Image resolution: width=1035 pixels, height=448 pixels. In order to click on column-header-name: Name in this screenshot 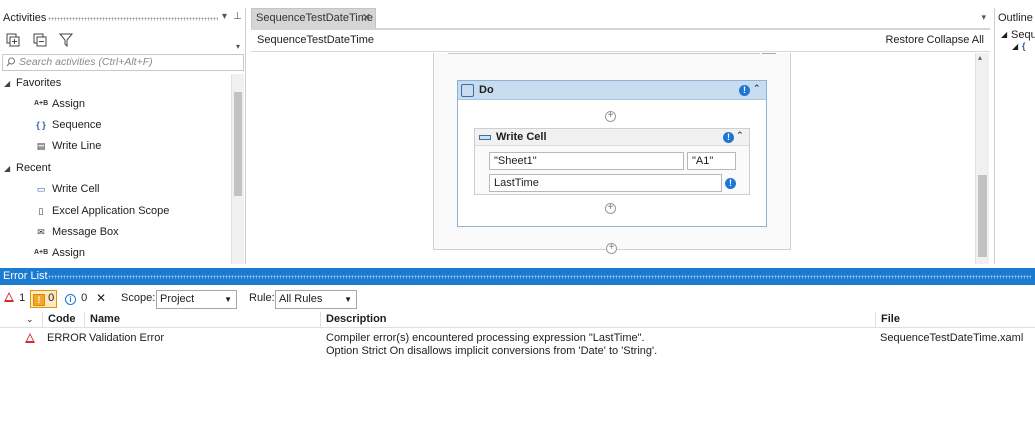, I will do `click(202, 320)`.